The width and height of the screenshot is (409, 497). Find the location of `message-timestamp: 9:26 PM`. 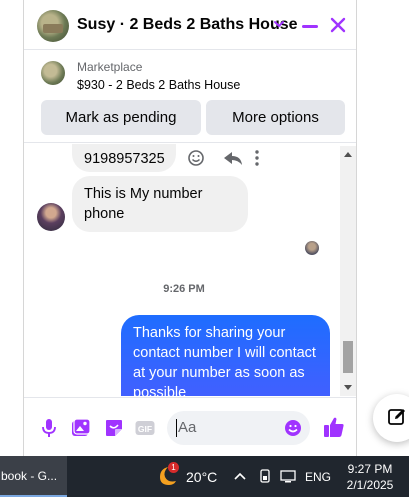

message-timestamp: 9:26 PM is located at coordinates (184, 289).